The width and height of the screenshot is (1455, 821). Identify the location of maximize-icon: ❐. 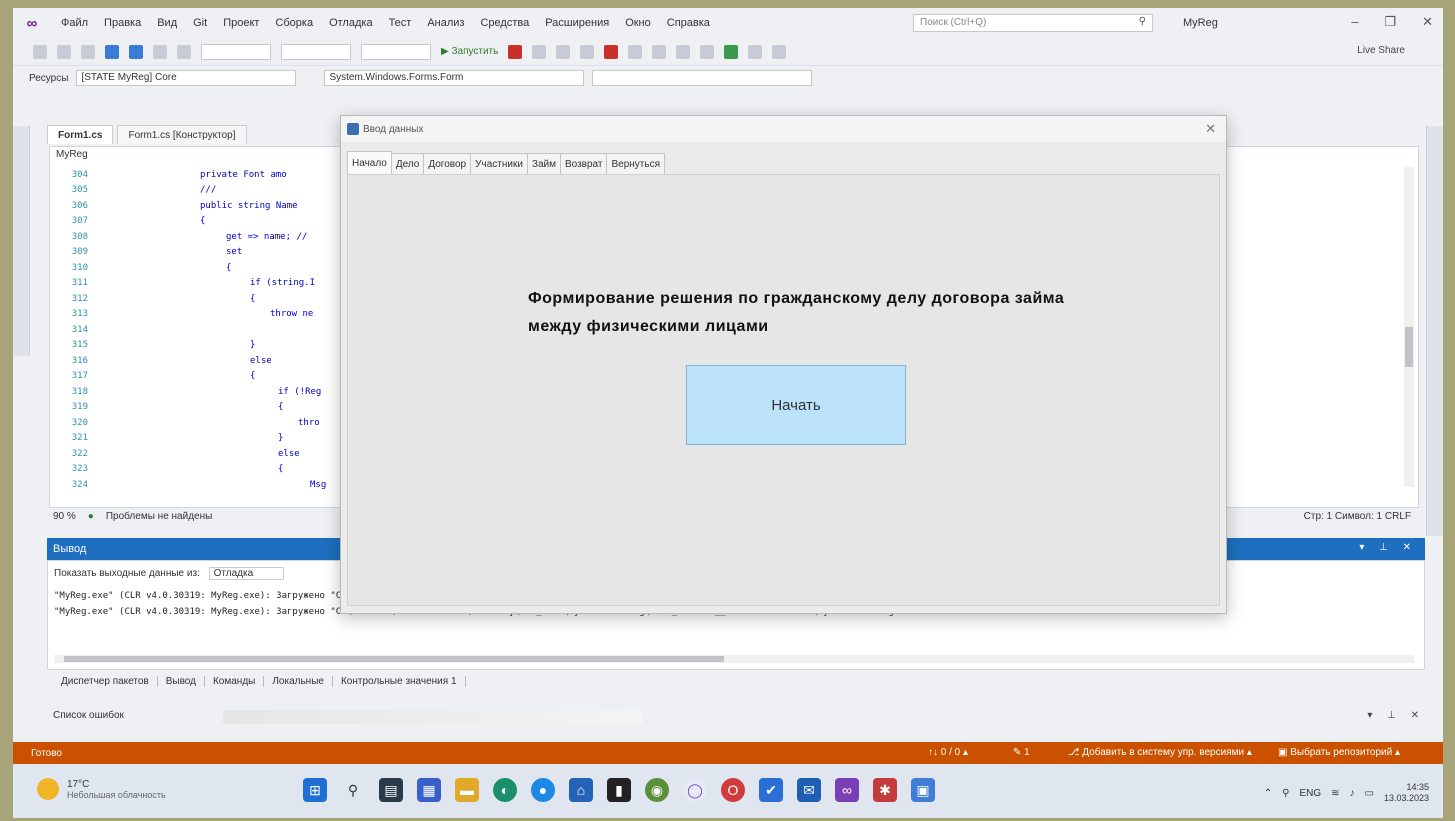
(1390, 22).